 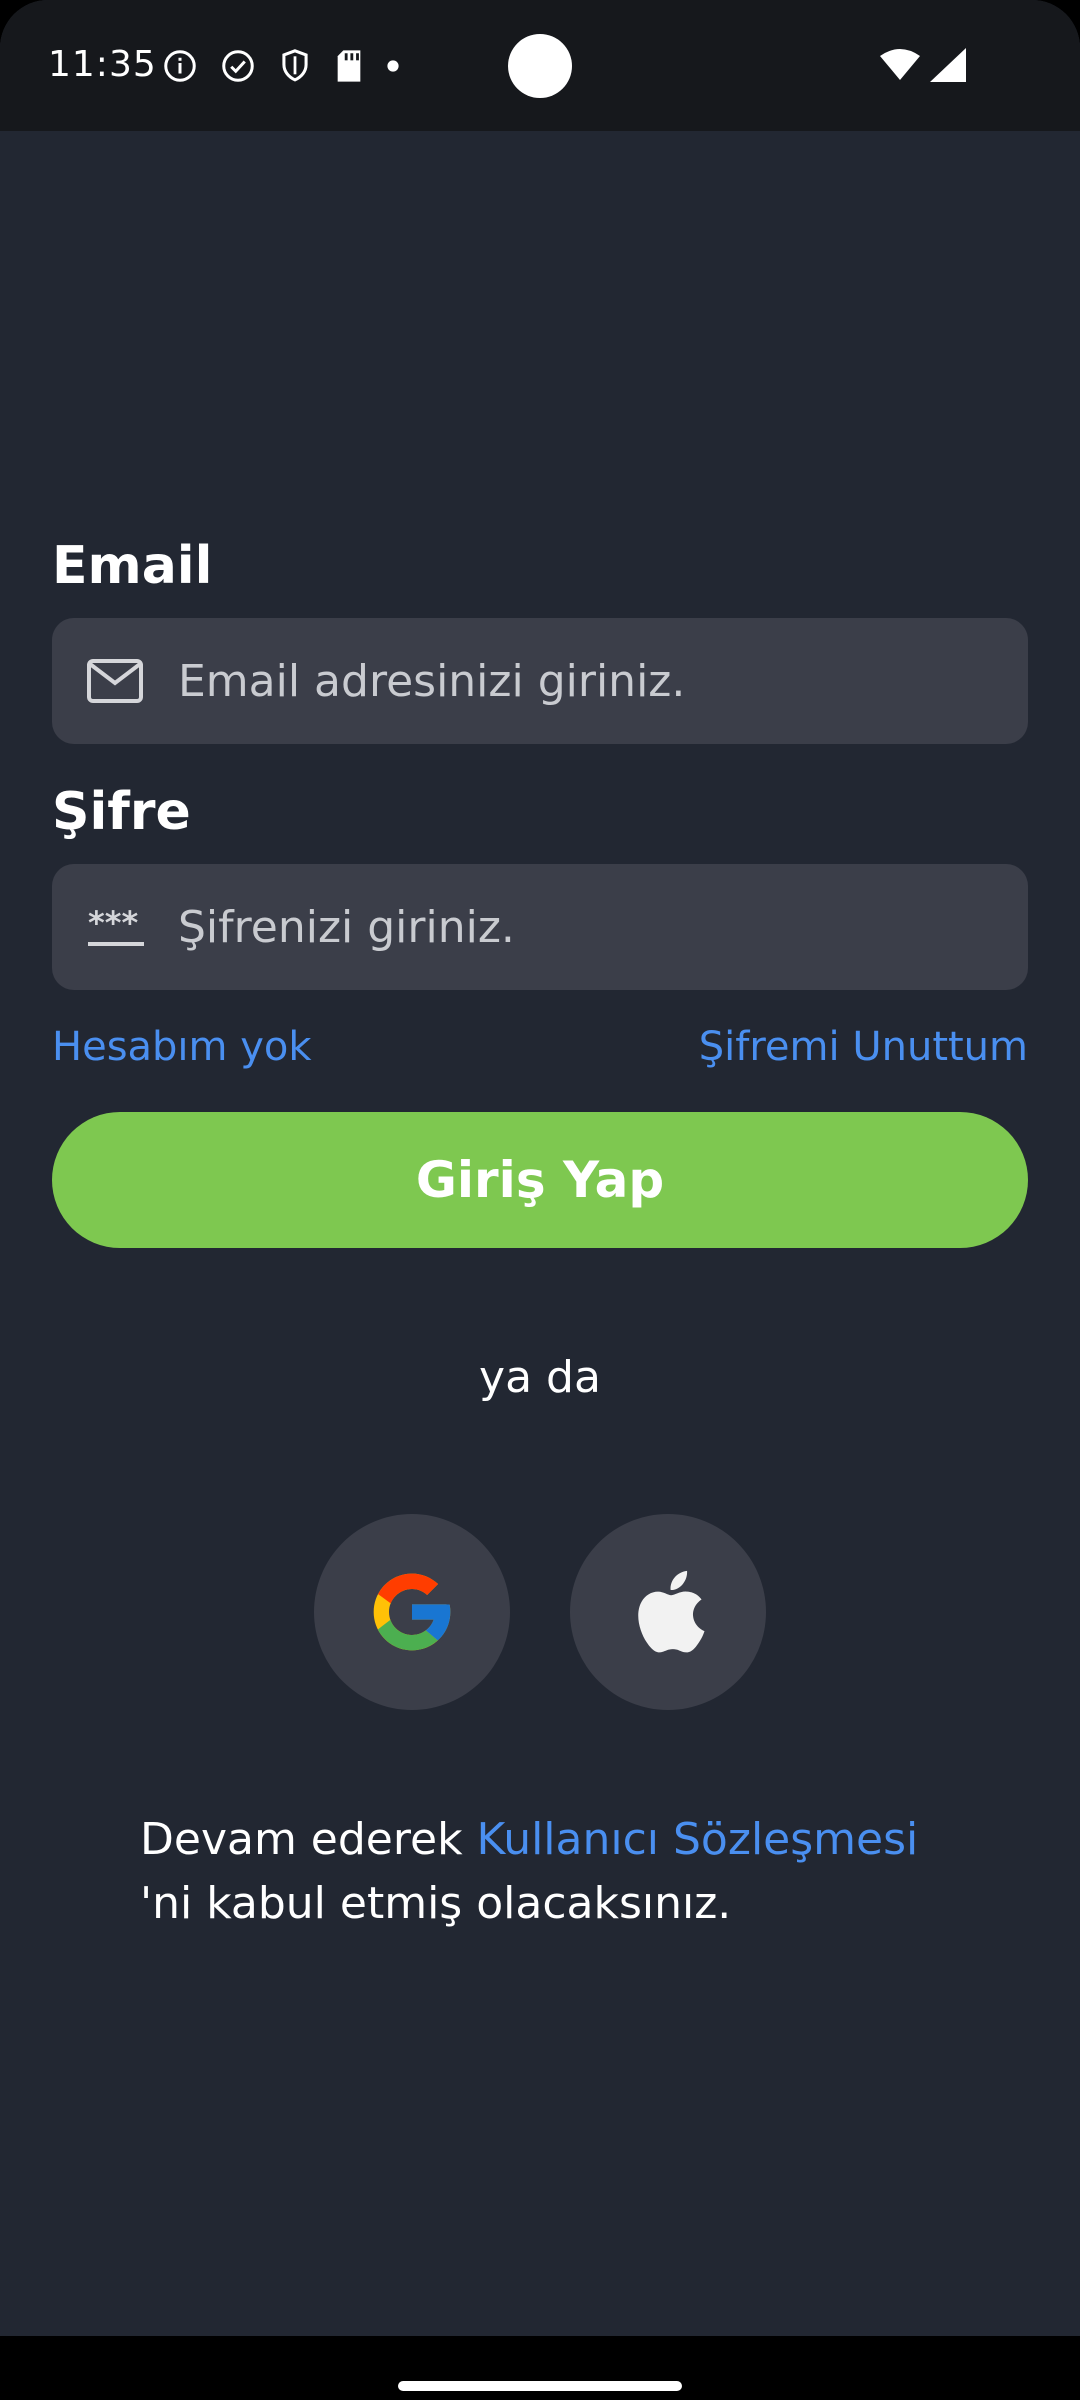 I want to click on dot-icon, so click(x=393, y=66).